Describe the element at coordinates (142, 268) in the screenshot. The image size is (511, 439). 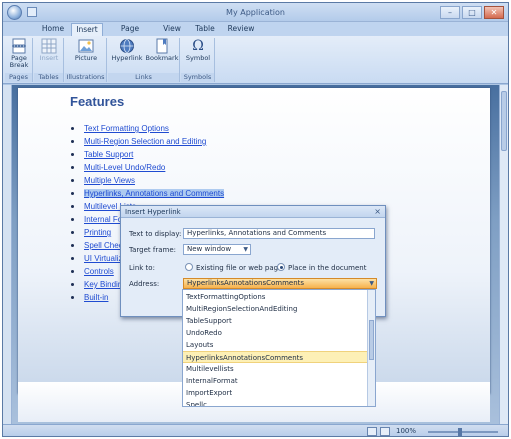
I see `link-to-label: Link to:` at that location.